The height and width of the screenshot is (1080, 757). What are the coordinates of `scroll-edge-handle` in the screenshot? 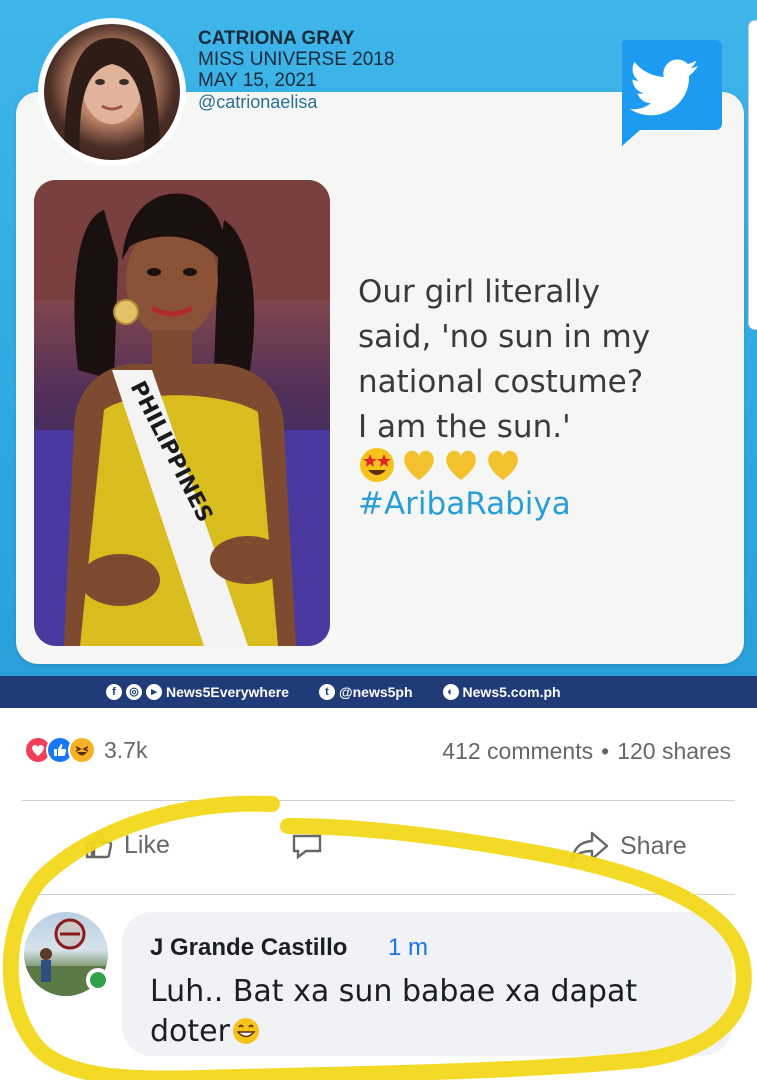 It's located at (752, 175).